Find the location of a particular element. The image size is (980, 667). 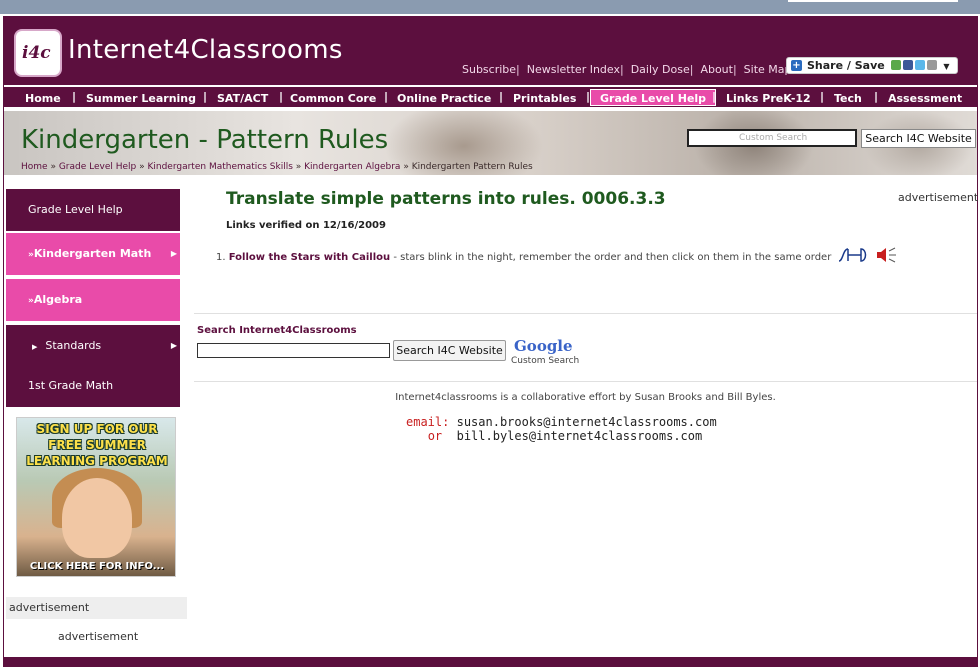

sidebar-item-grade-level-help: Grade Level Help is located at coordinates (93, 210).